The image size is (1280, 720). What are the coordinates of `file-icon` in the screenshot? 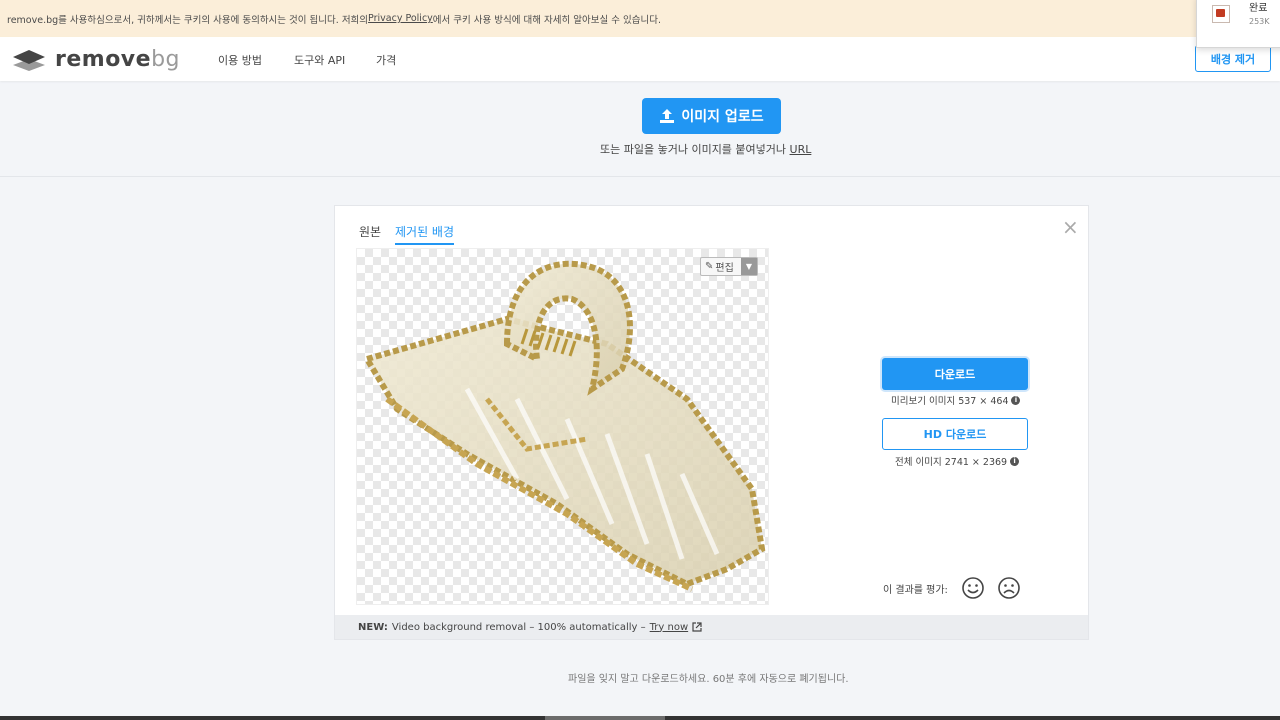 It's located at (1221, 14).